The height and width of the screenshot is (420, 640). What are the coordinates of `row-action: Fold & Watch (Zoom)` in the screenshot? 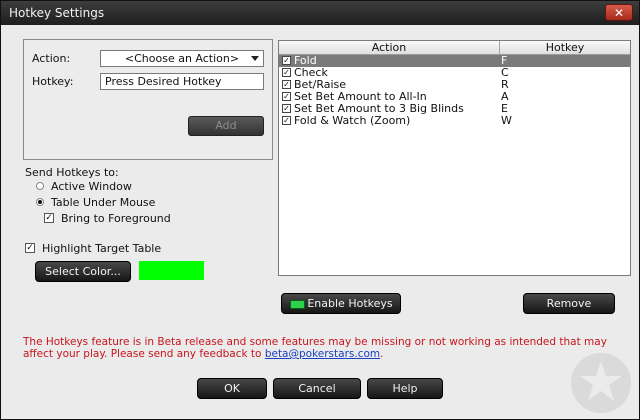 It's located at (352, 120).